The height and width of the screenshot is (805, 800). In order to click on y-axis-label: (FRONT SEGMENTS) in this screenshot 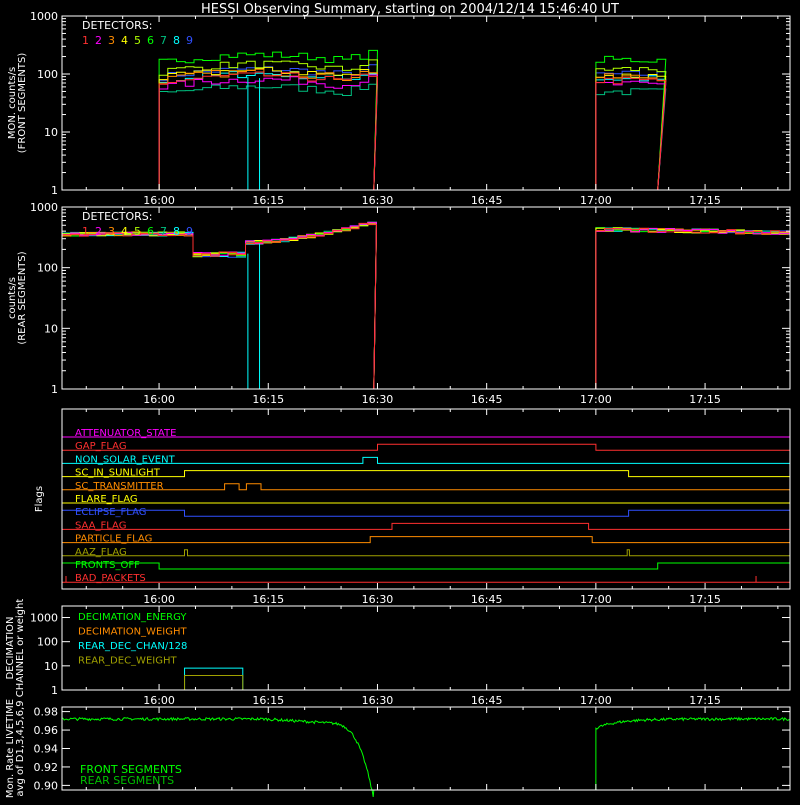, I will do `click(22, 103)`.